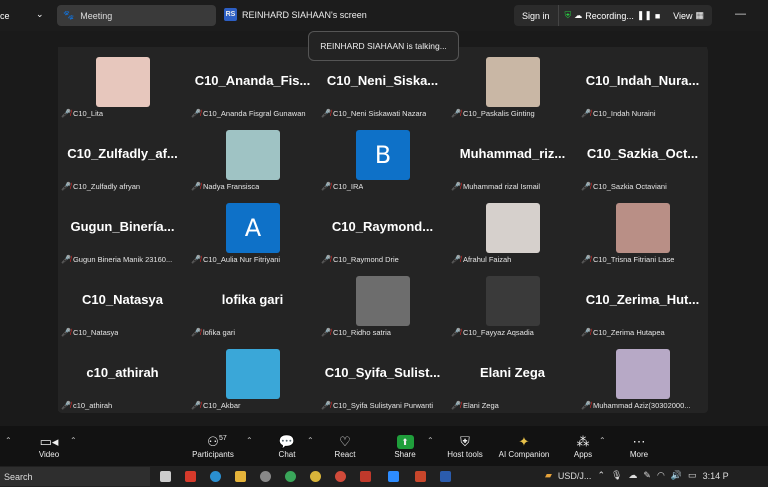  I want to click on participant-tile: B 🎤̸ C10_IRA, so click(382, 156).